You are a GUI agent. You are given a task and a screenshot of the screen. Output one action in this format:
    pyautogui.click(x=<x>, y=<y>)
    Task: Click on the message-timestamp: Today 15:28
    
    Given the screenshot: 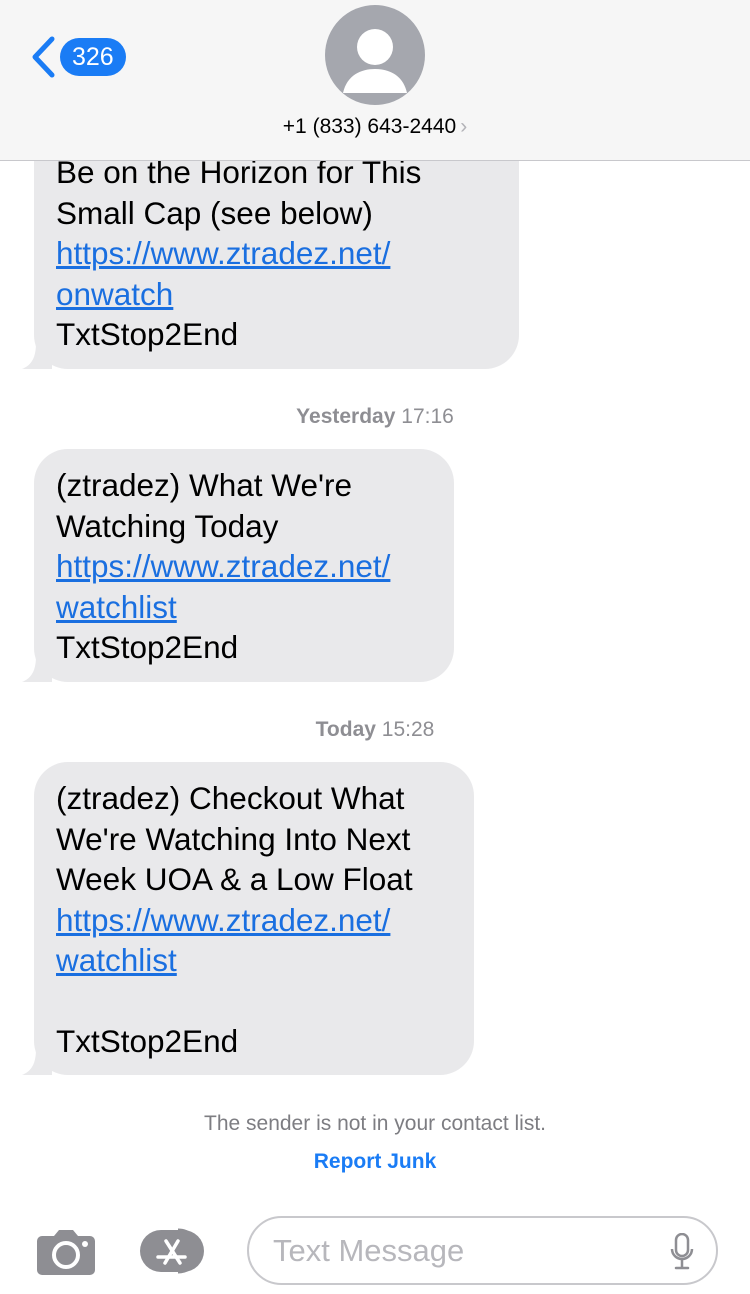 What is the action you would take?
    pyautogui.click(x=375, y=730)
    